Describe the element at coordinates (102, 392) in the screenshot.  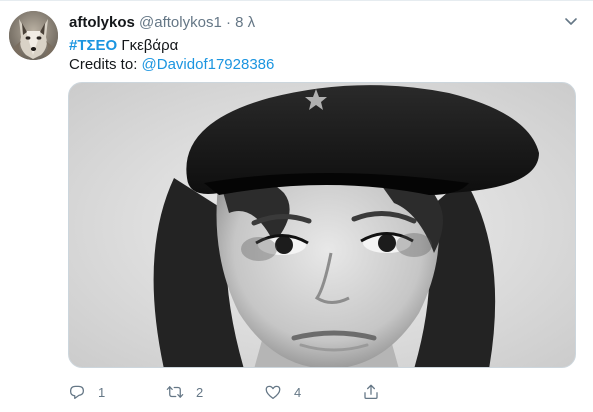
I see `reply-count: 1` at that location.